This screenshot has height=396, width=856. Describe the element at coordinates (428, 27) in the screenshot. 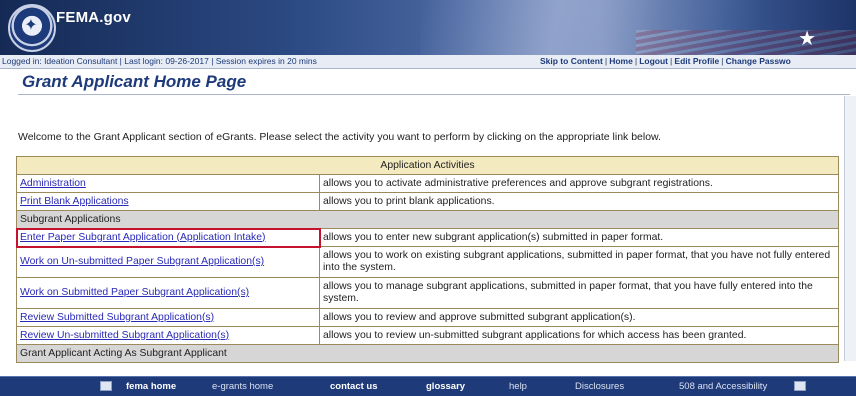

I see `site-banner: ✦ FEMA.gov ★` at that location.